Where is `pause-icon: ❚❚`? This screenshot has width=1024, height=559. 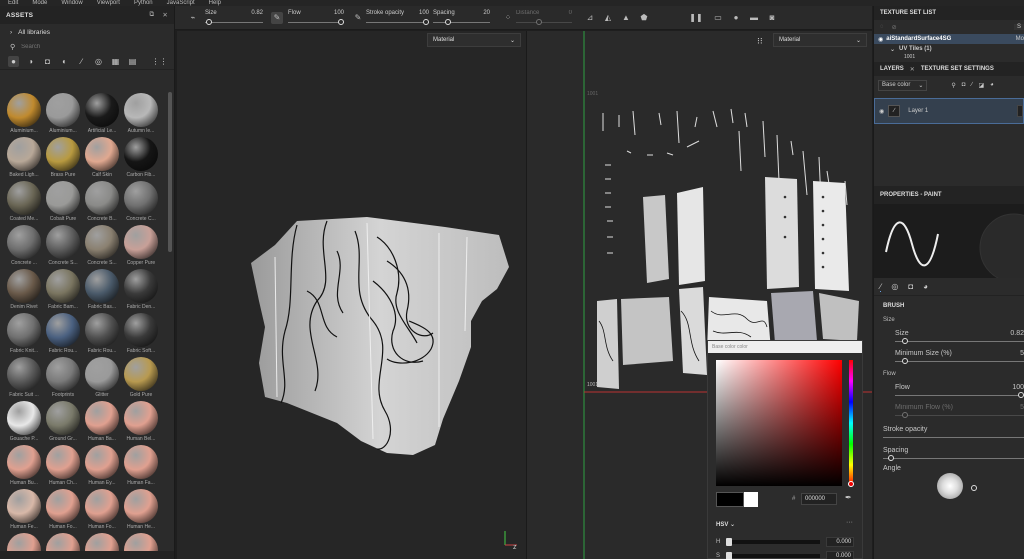 pause-icon: ❚❚ is located at coordinates (695, 18).